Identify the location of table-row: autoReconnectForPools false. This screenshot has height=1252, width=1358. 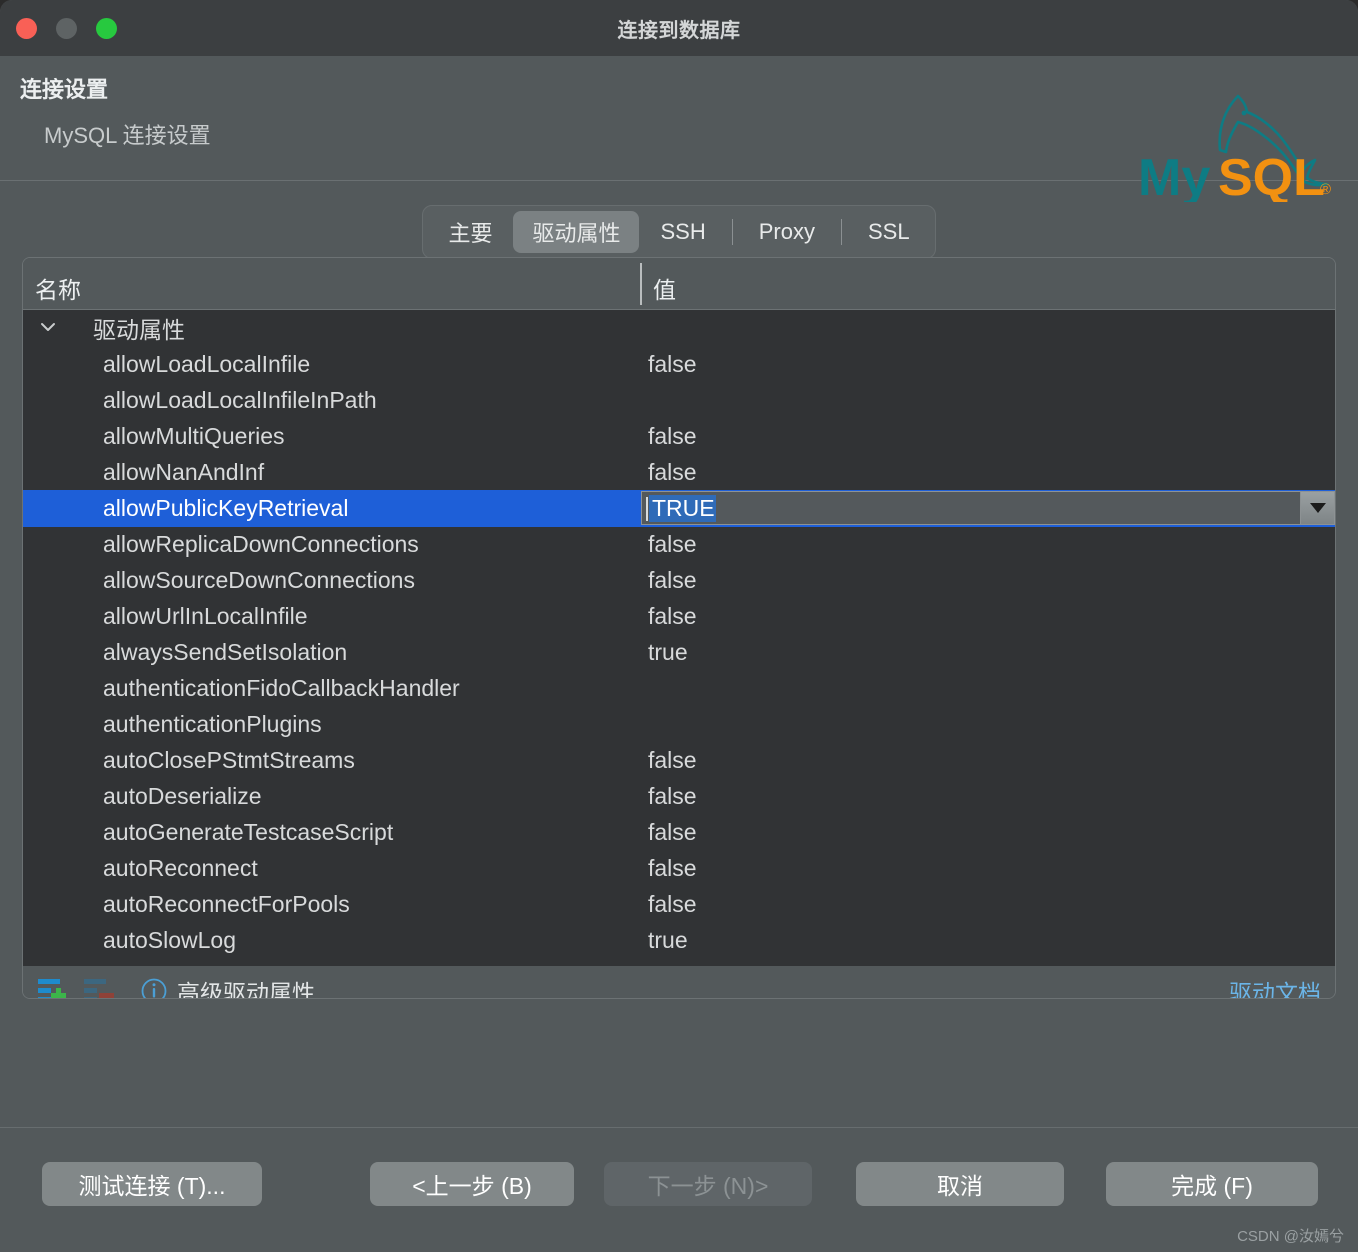
(679, 904).